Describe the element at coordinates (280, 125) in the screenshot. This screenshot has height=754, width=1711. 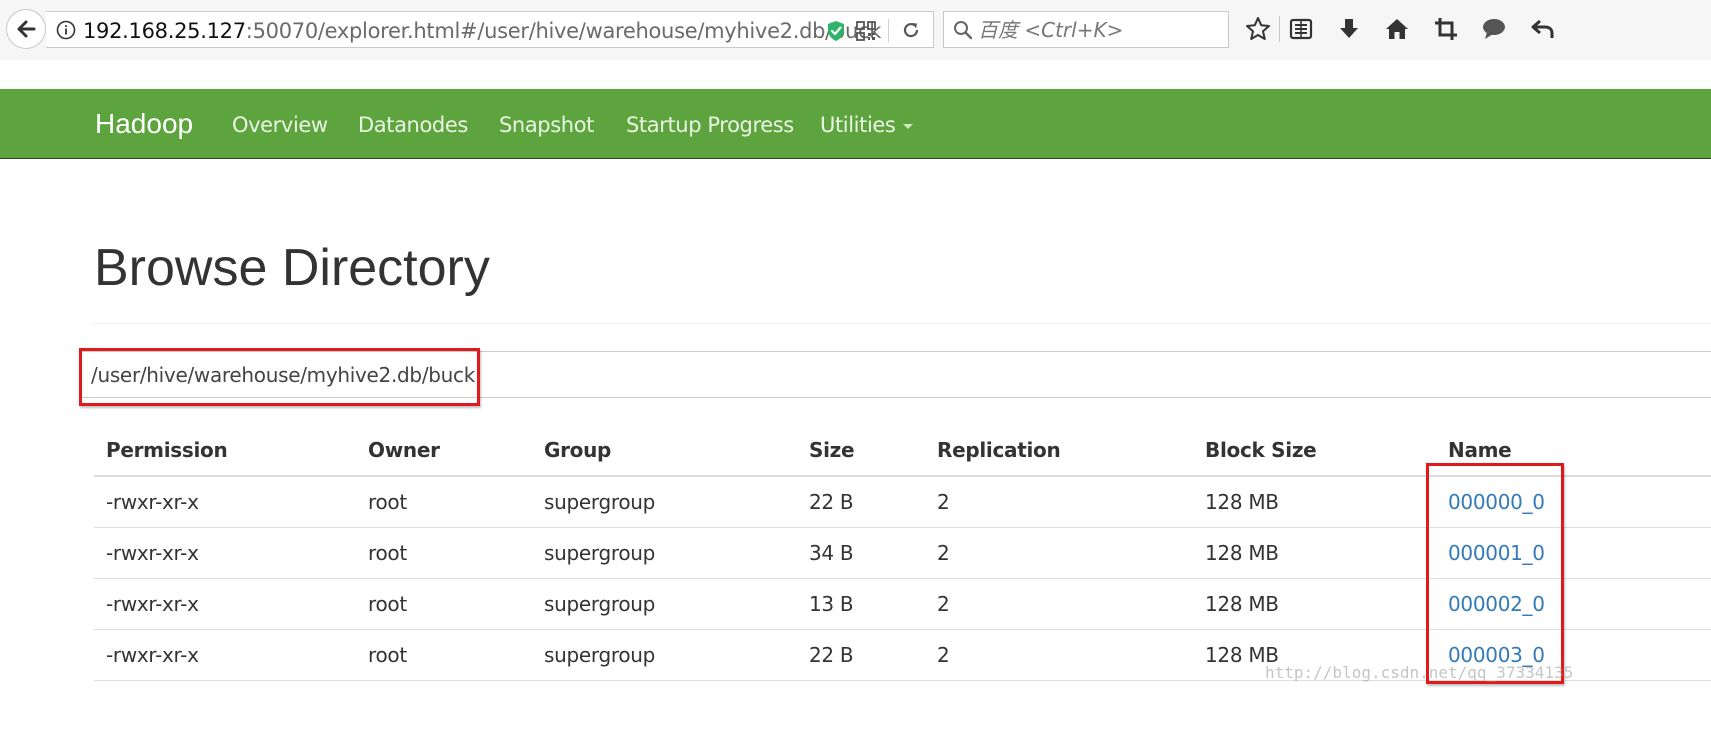
I see `nav-overview: Overview` at that location.